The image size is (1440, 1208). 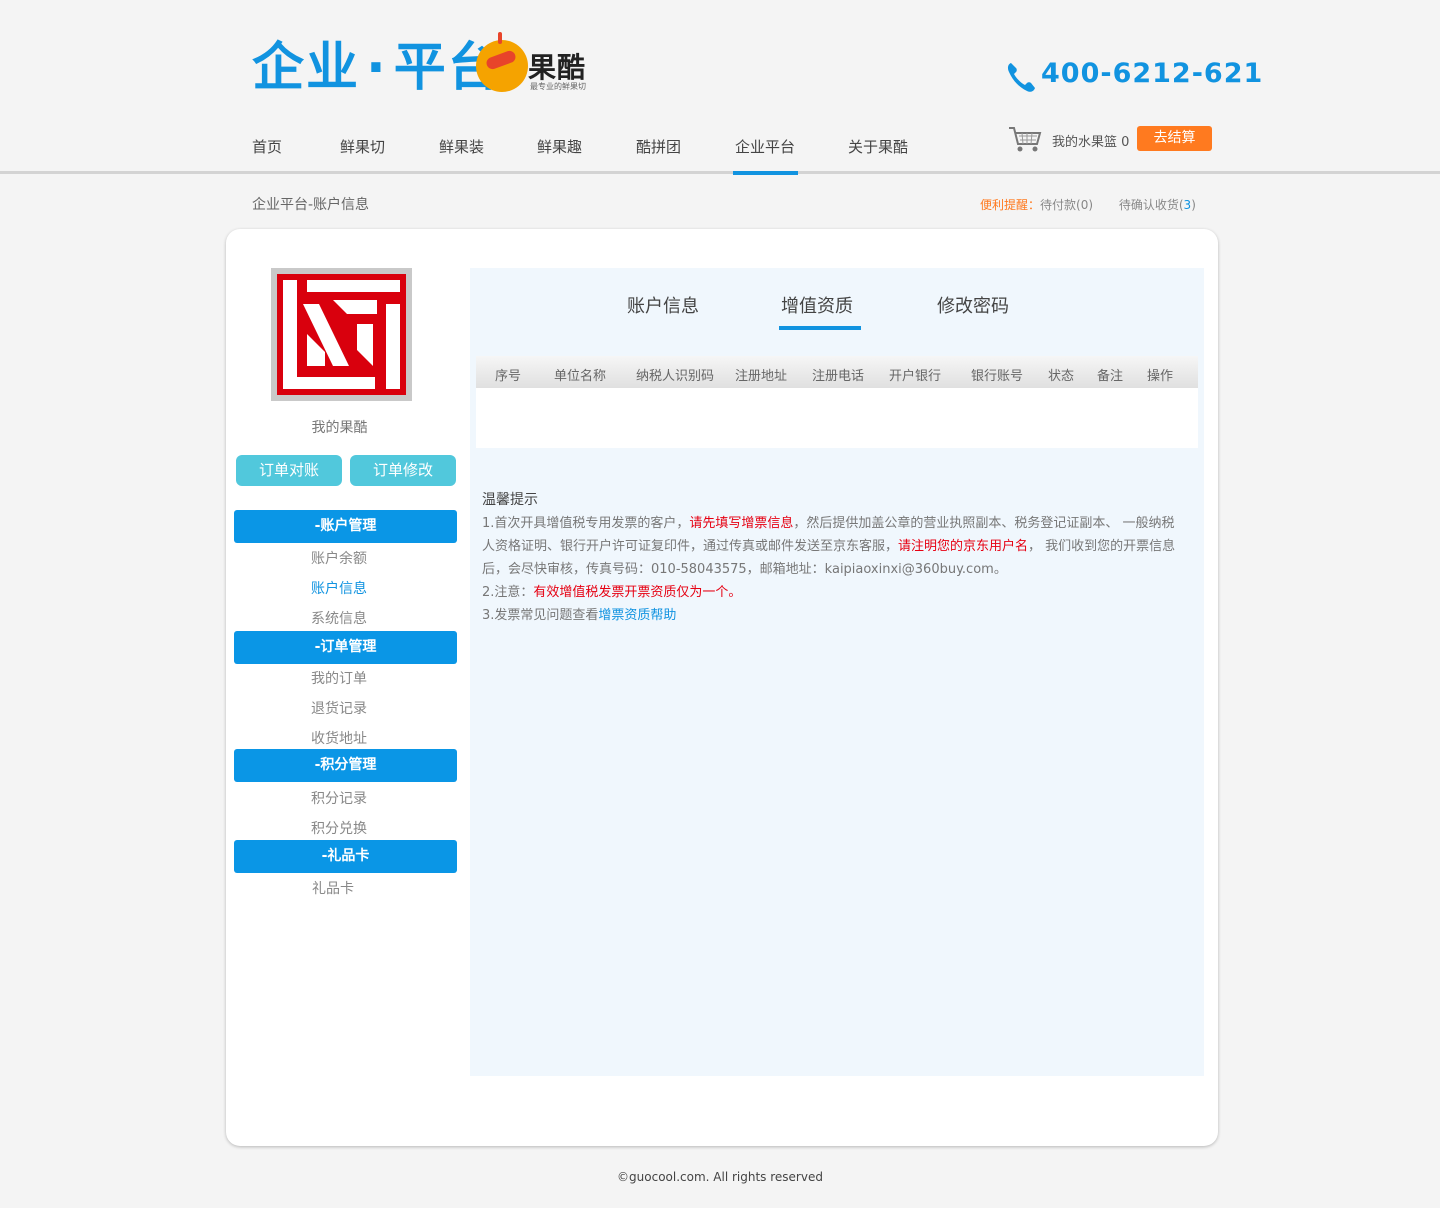 What do you see at coordinates (720, 172) in the screenshot?
I see `header-divider` at bounding box center [720, 172].